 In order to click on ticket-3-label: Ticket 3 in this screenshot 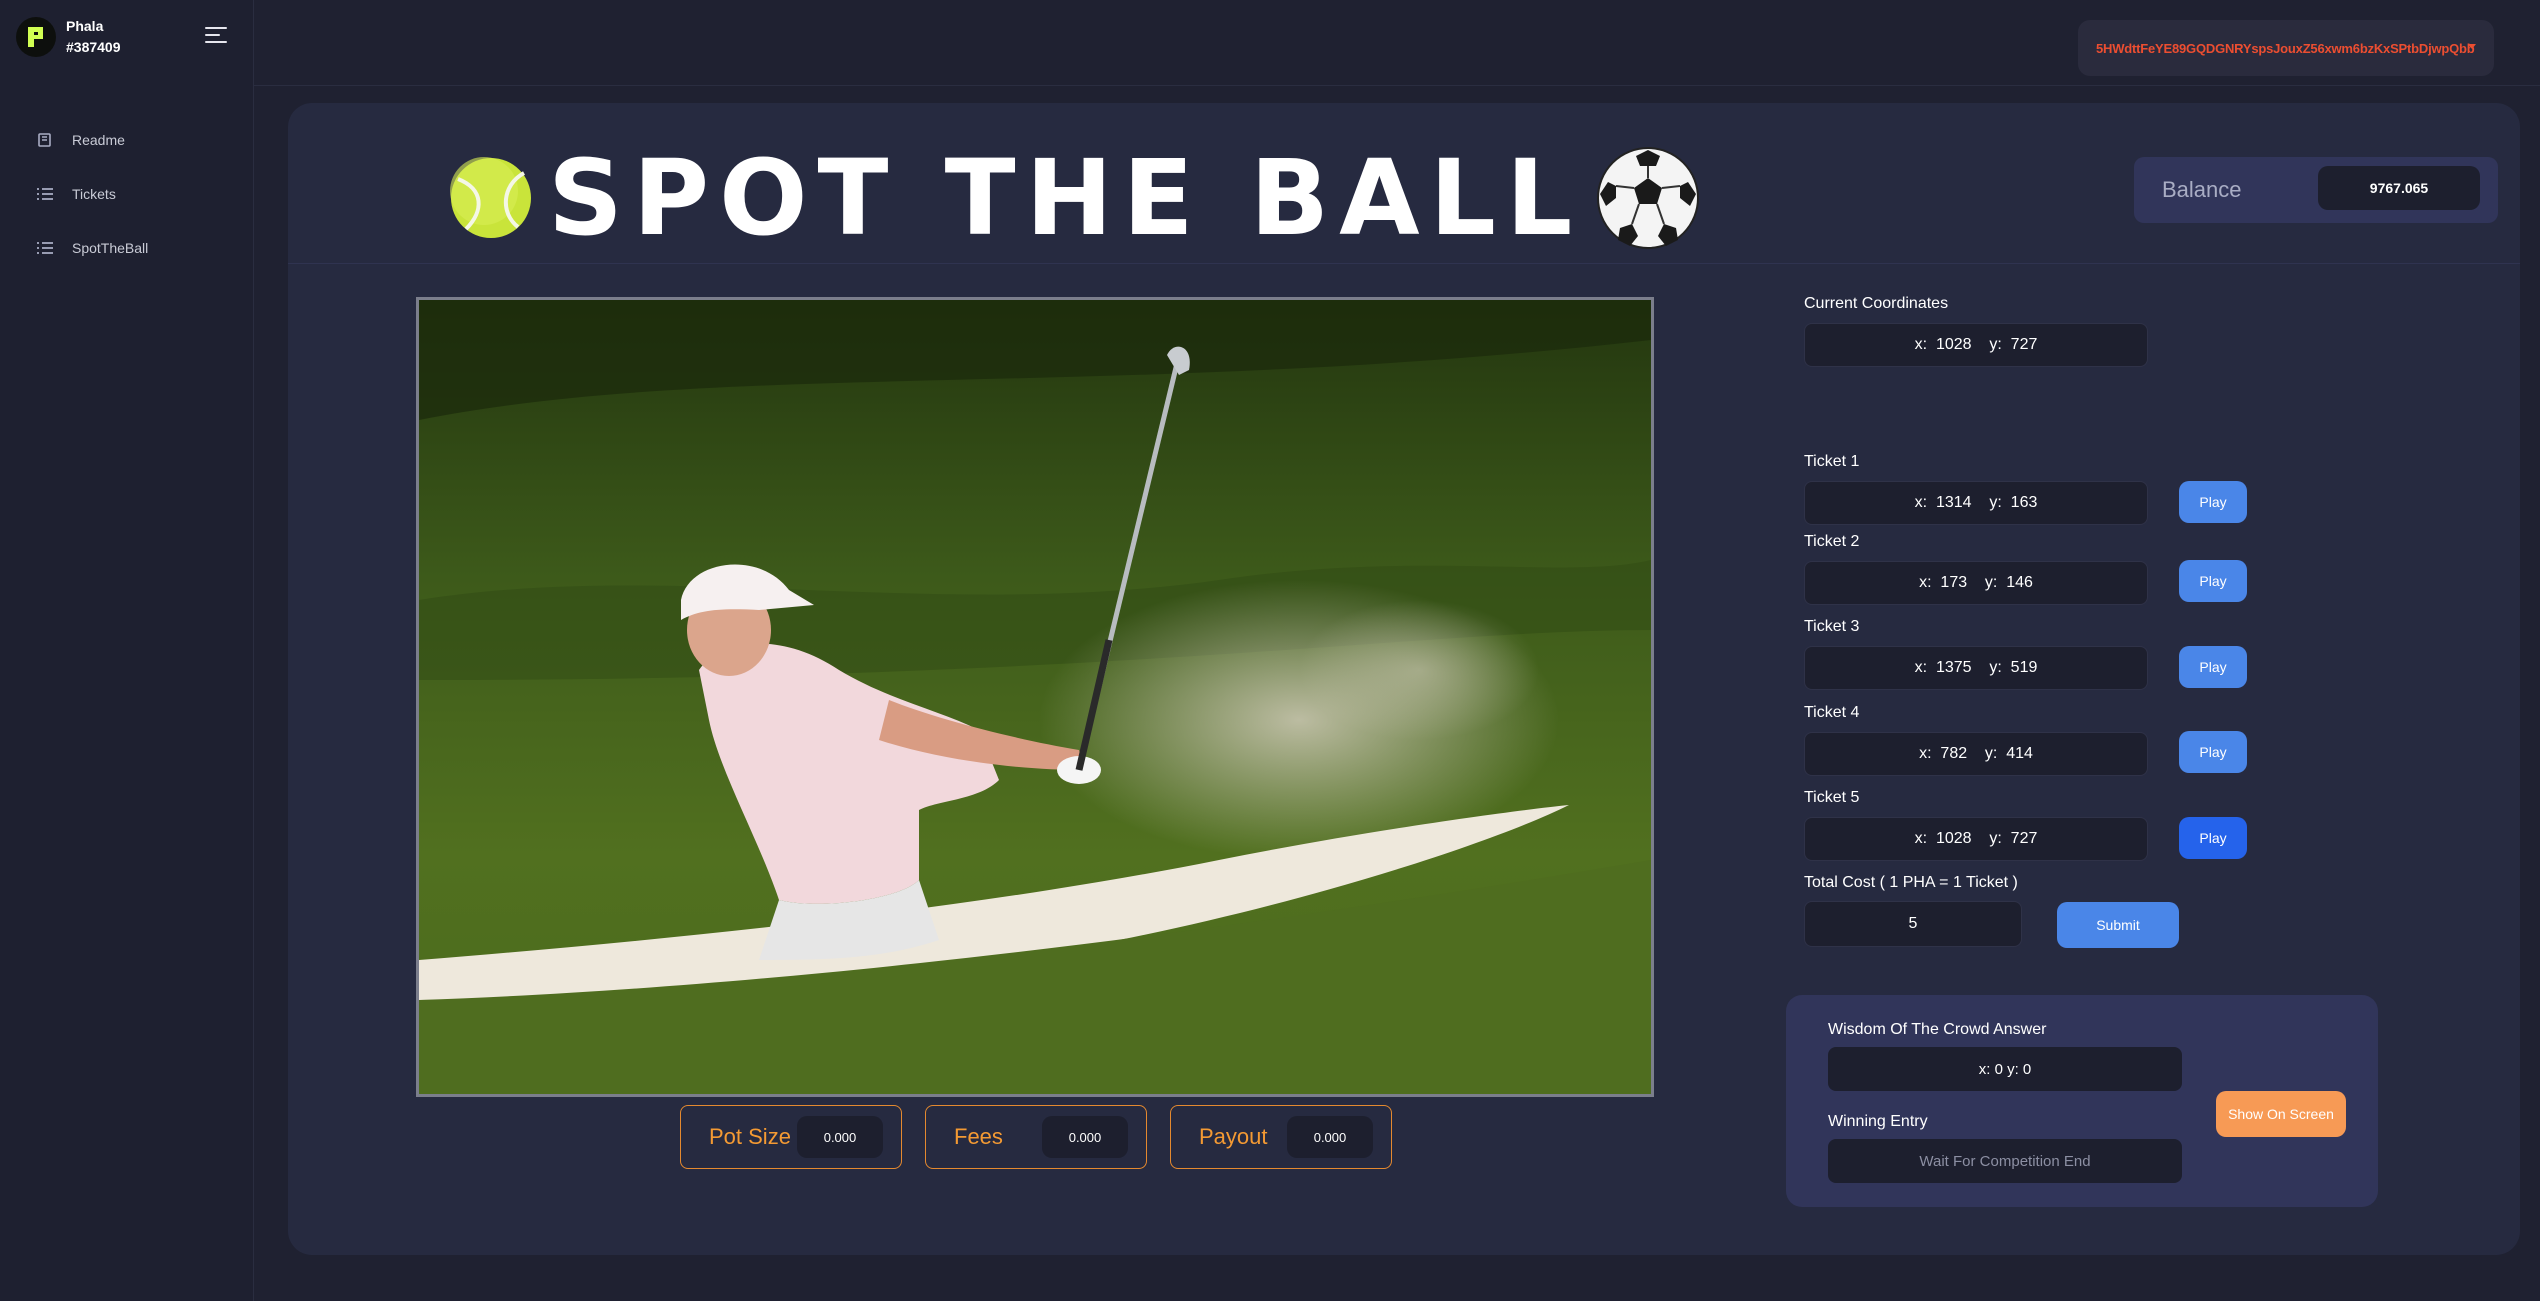, I will do `click(1832, 626)`.